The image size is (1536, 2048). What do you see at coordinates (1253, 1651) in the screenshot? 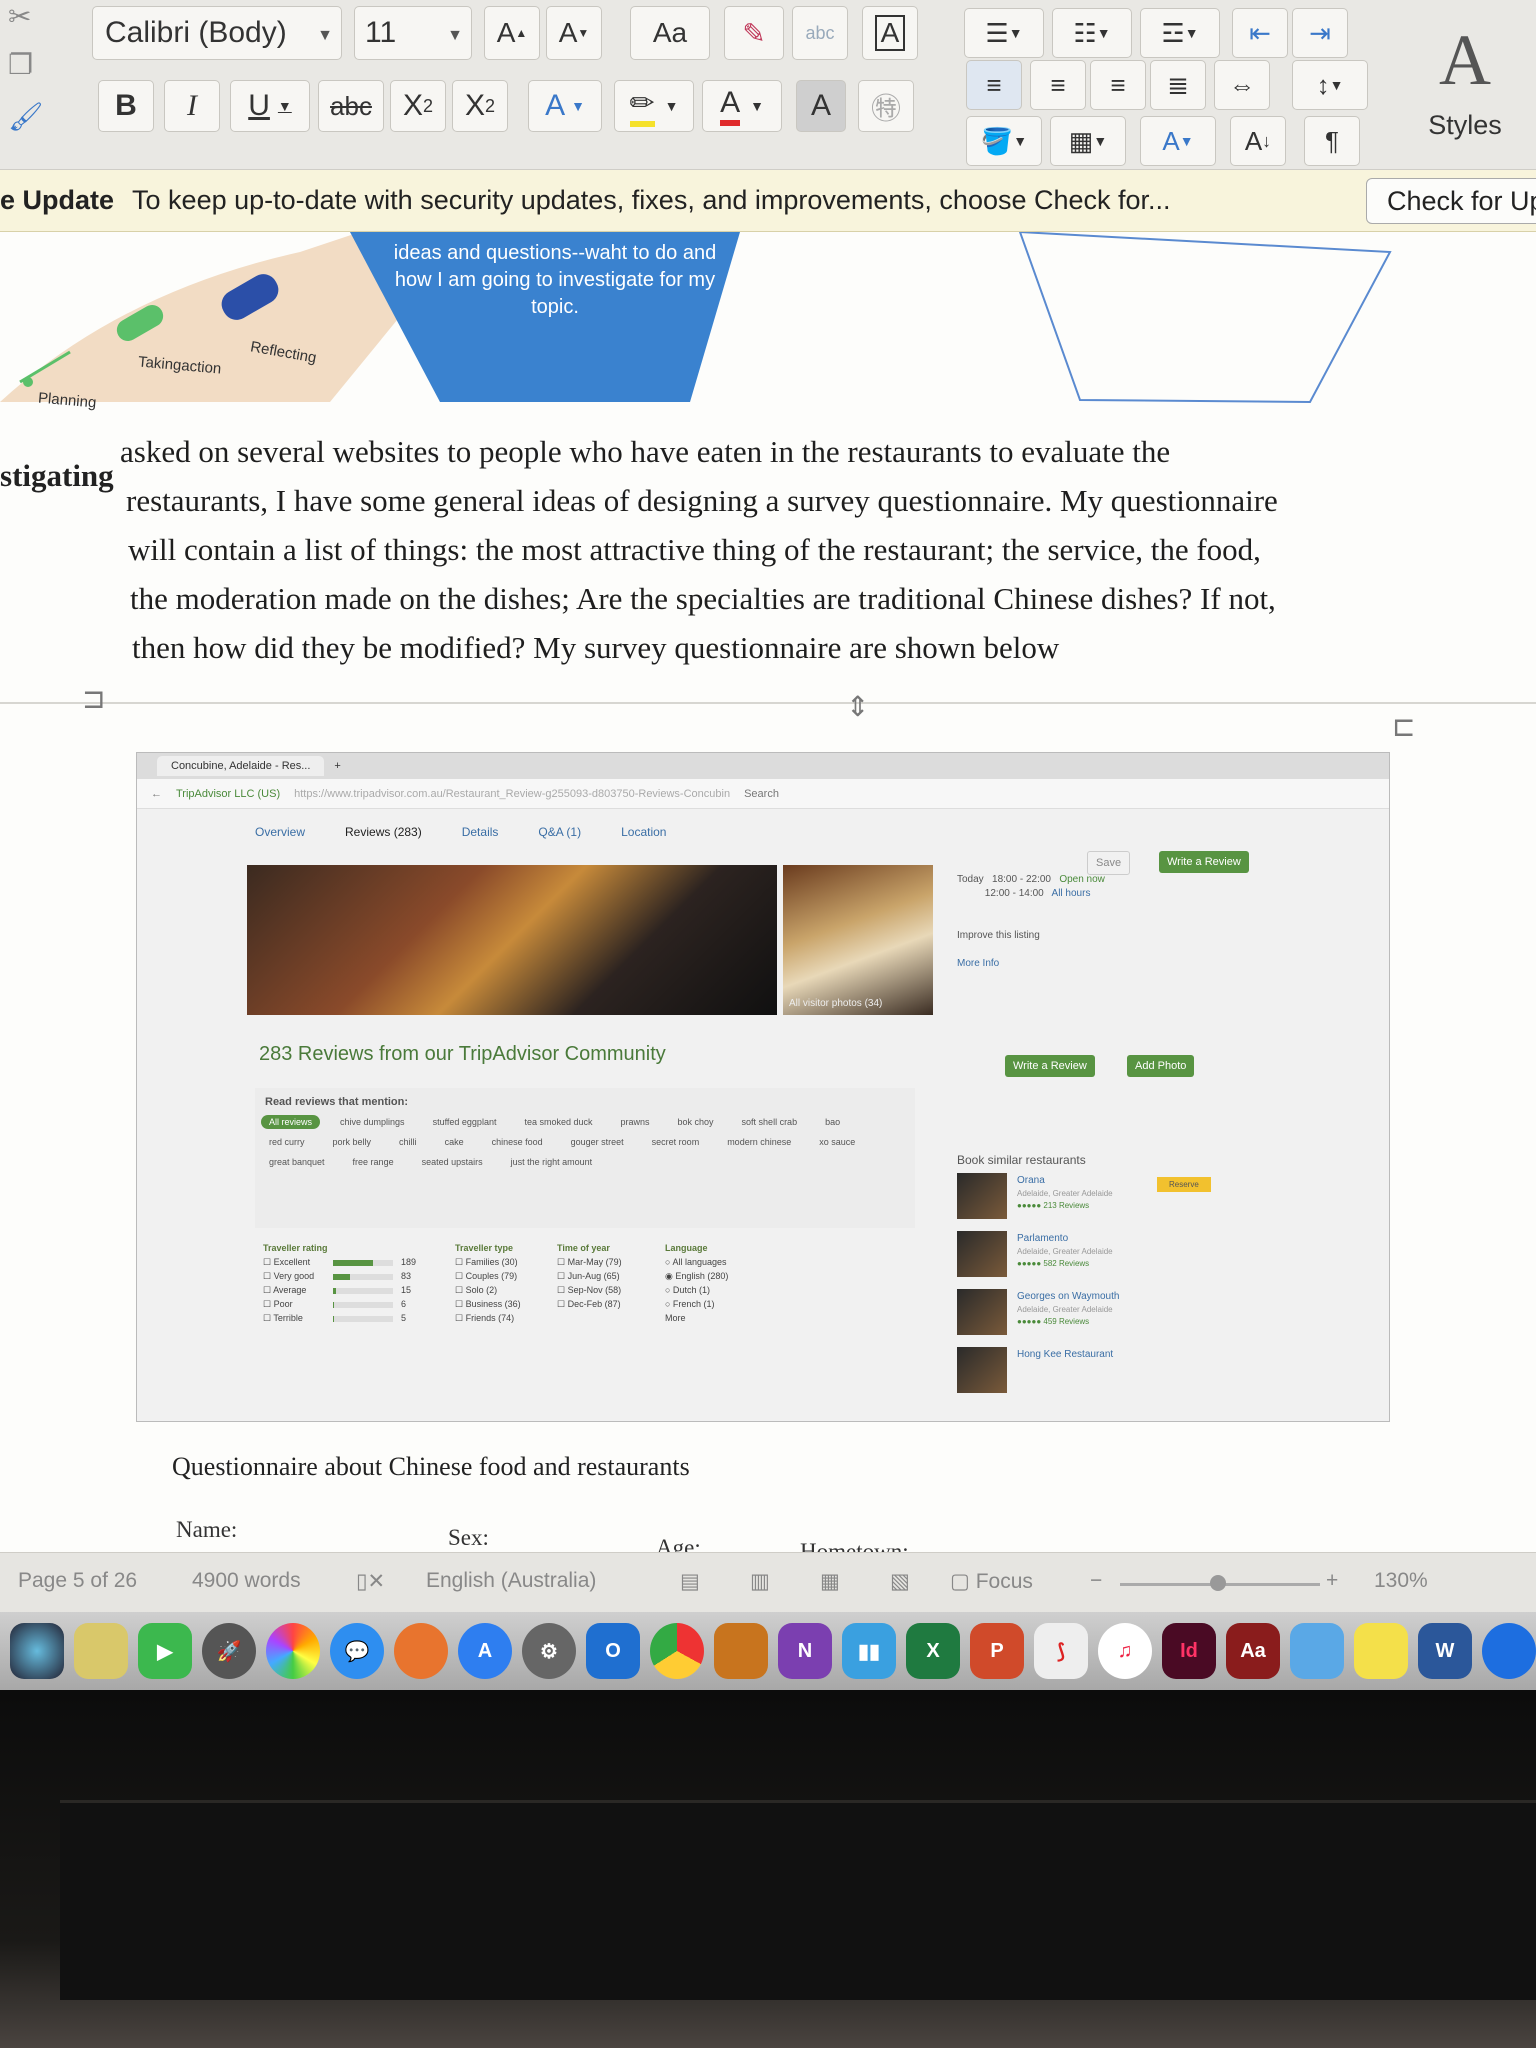
I see `dictionary-icon: Aa` at bounding box center [1253, 1651].